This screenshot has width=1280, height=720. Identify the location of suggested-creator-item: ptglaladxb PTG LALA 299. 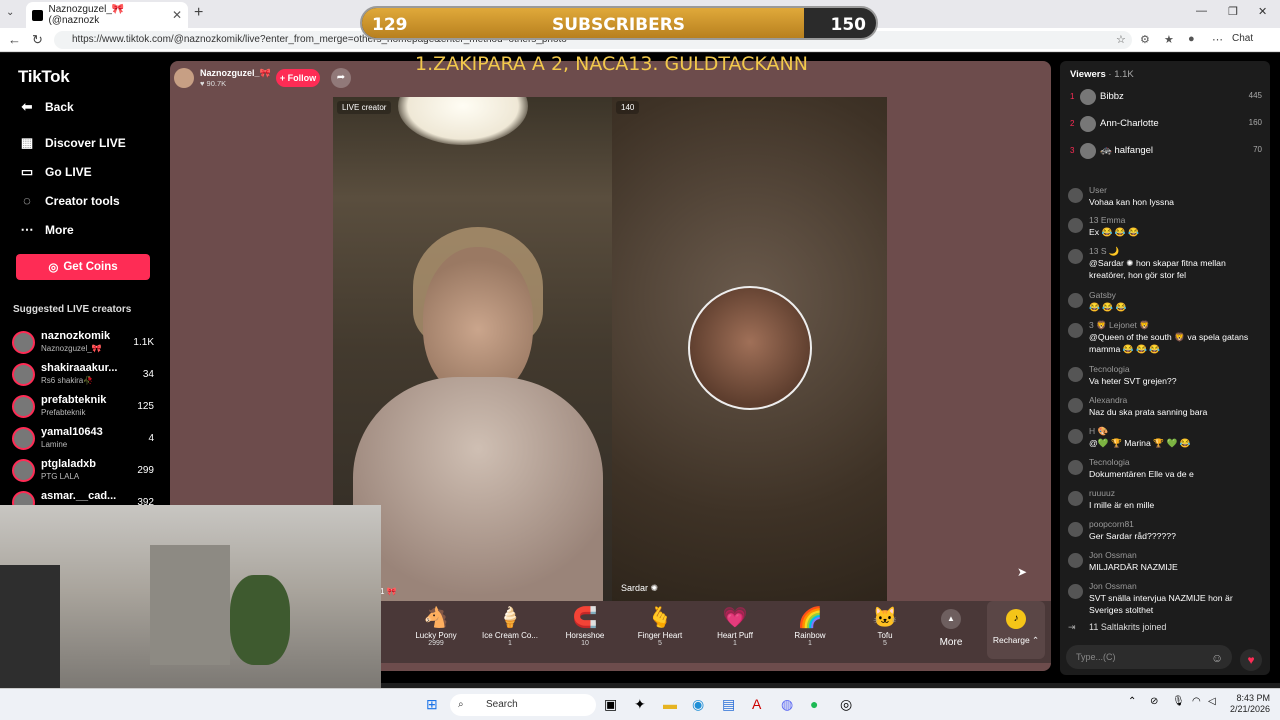
(83, 471).